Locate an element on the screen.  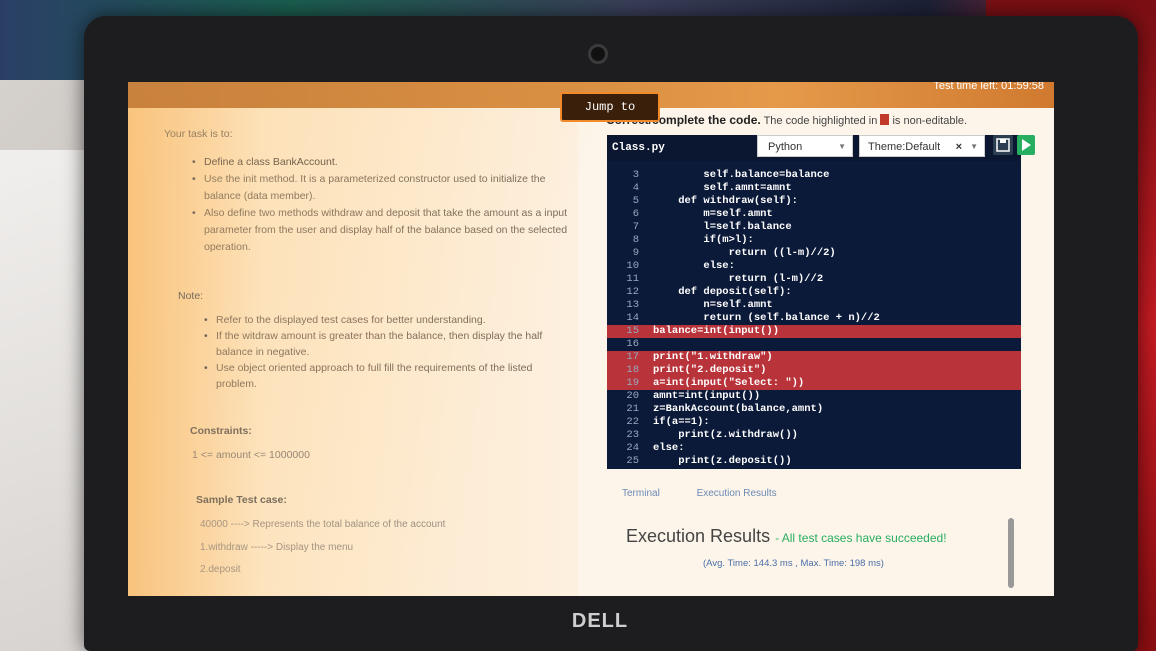
sample-line: 1.withdraw -----> Display the menu is located at coordinates (277, 547).